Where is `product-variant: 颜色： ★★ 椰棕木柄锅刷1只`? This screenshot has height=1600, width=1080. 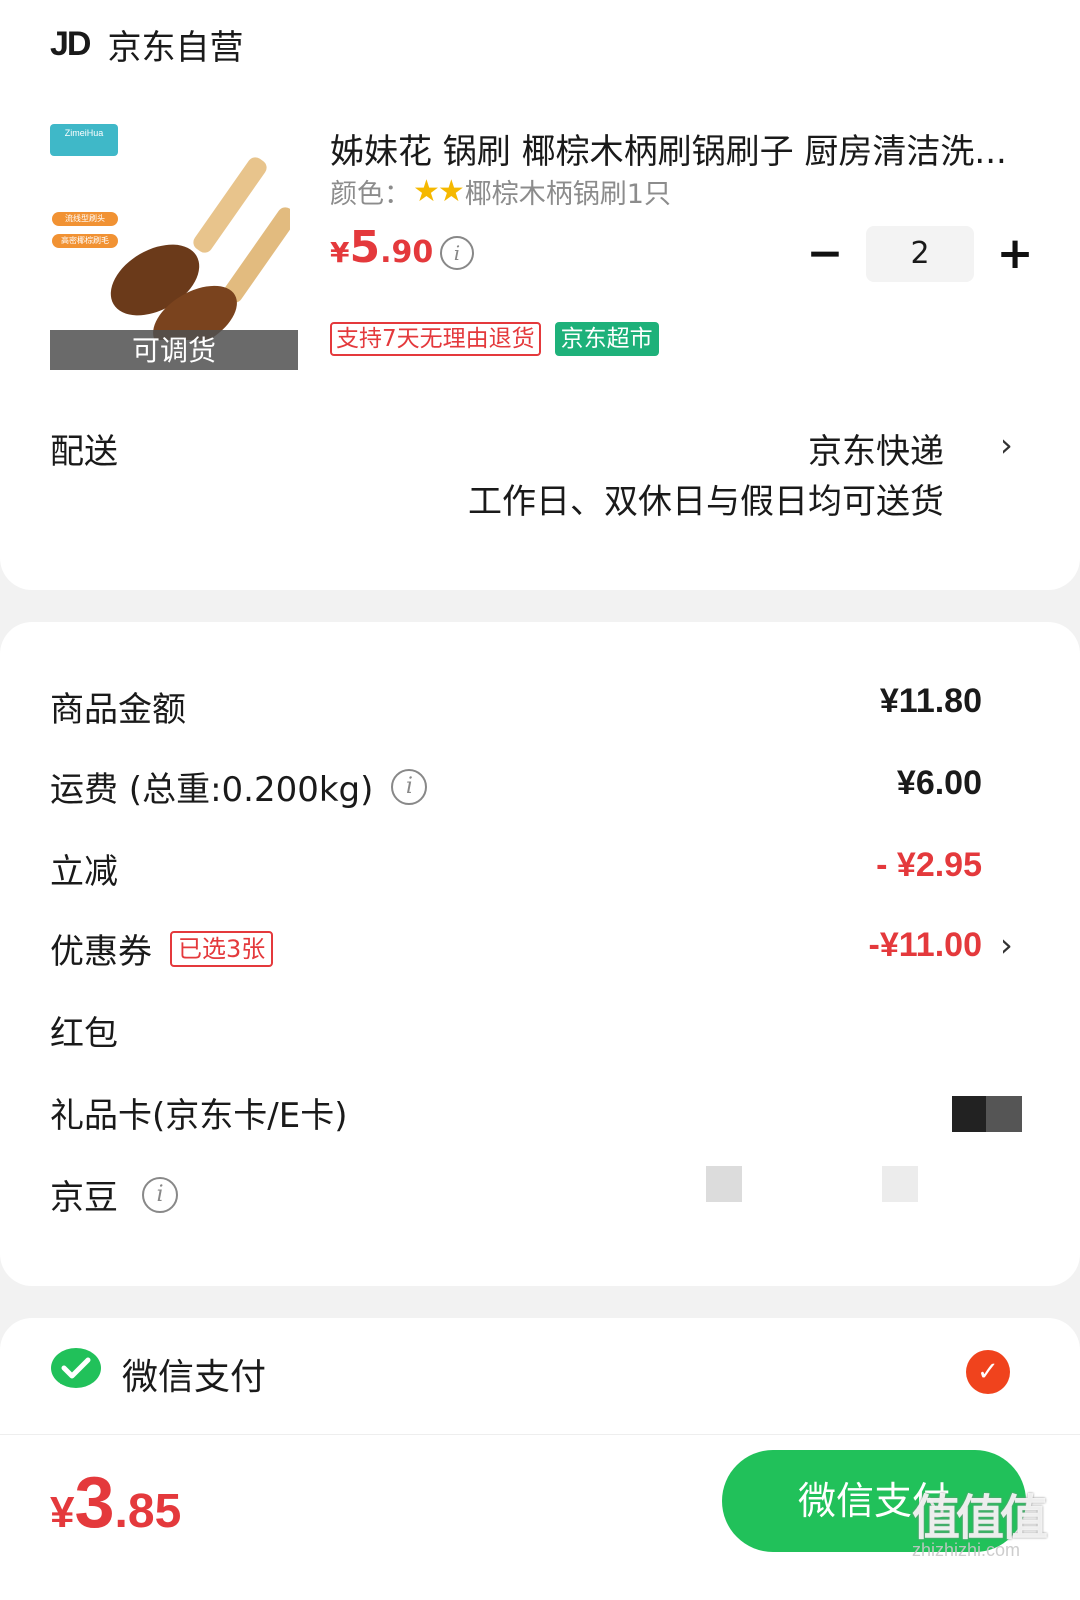
product-variant: 颜色： ★★ 椰棕木柄锅刷1只 is located at coordinates (500, 191).